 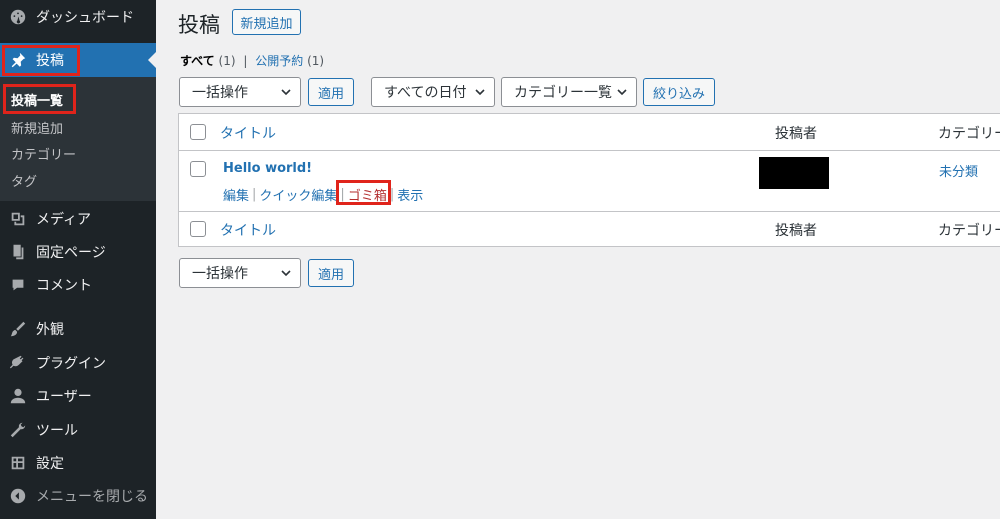 I want to click on menu-label: プラグイン, so click(x=71, y=364).